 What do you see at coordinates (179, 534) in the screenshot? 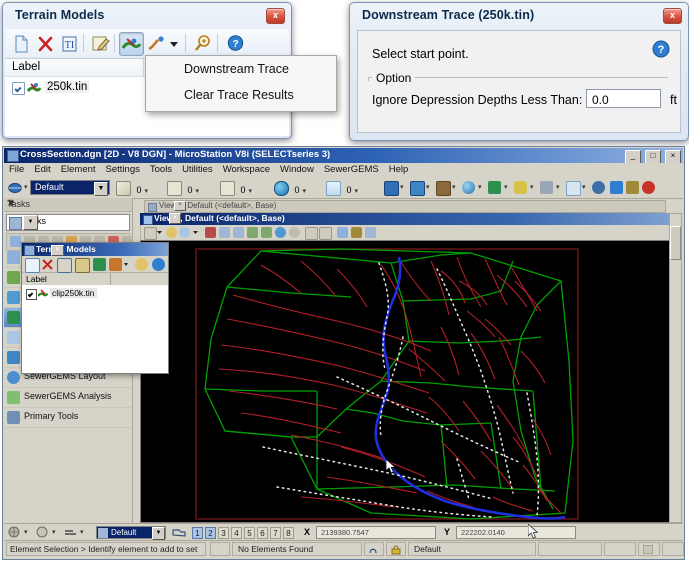
I see `models-quick-icon` at bounding box center [179, 534].